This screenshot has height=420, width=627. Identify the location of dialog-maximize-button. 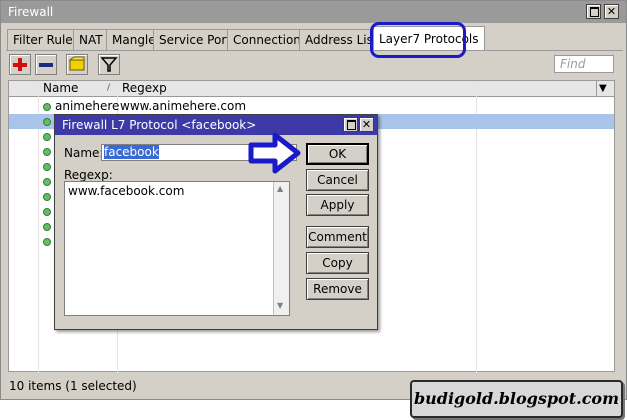
(350, 124).